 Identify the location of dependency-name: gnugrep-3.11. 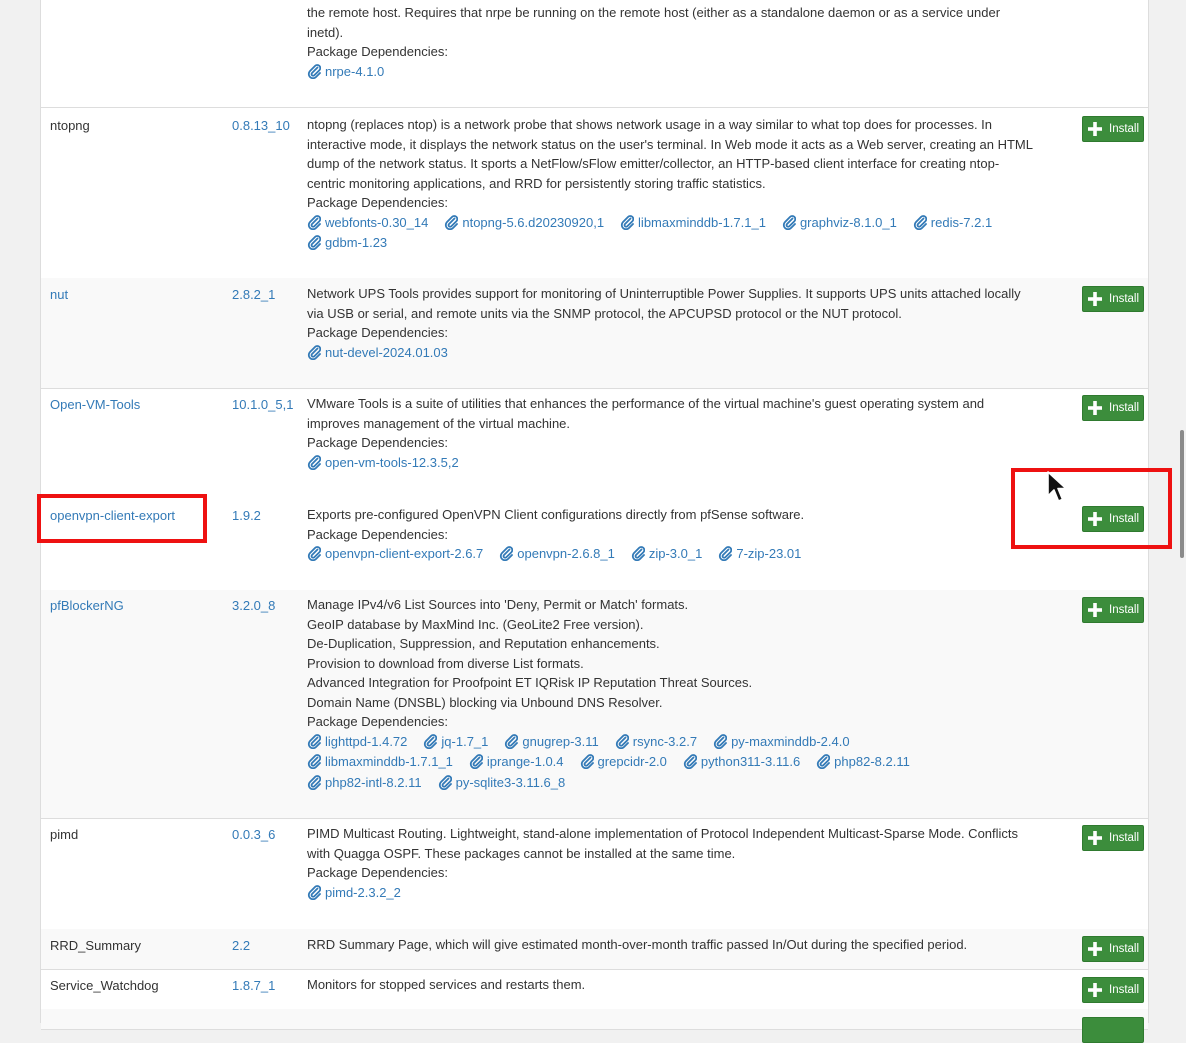
(560, 741).